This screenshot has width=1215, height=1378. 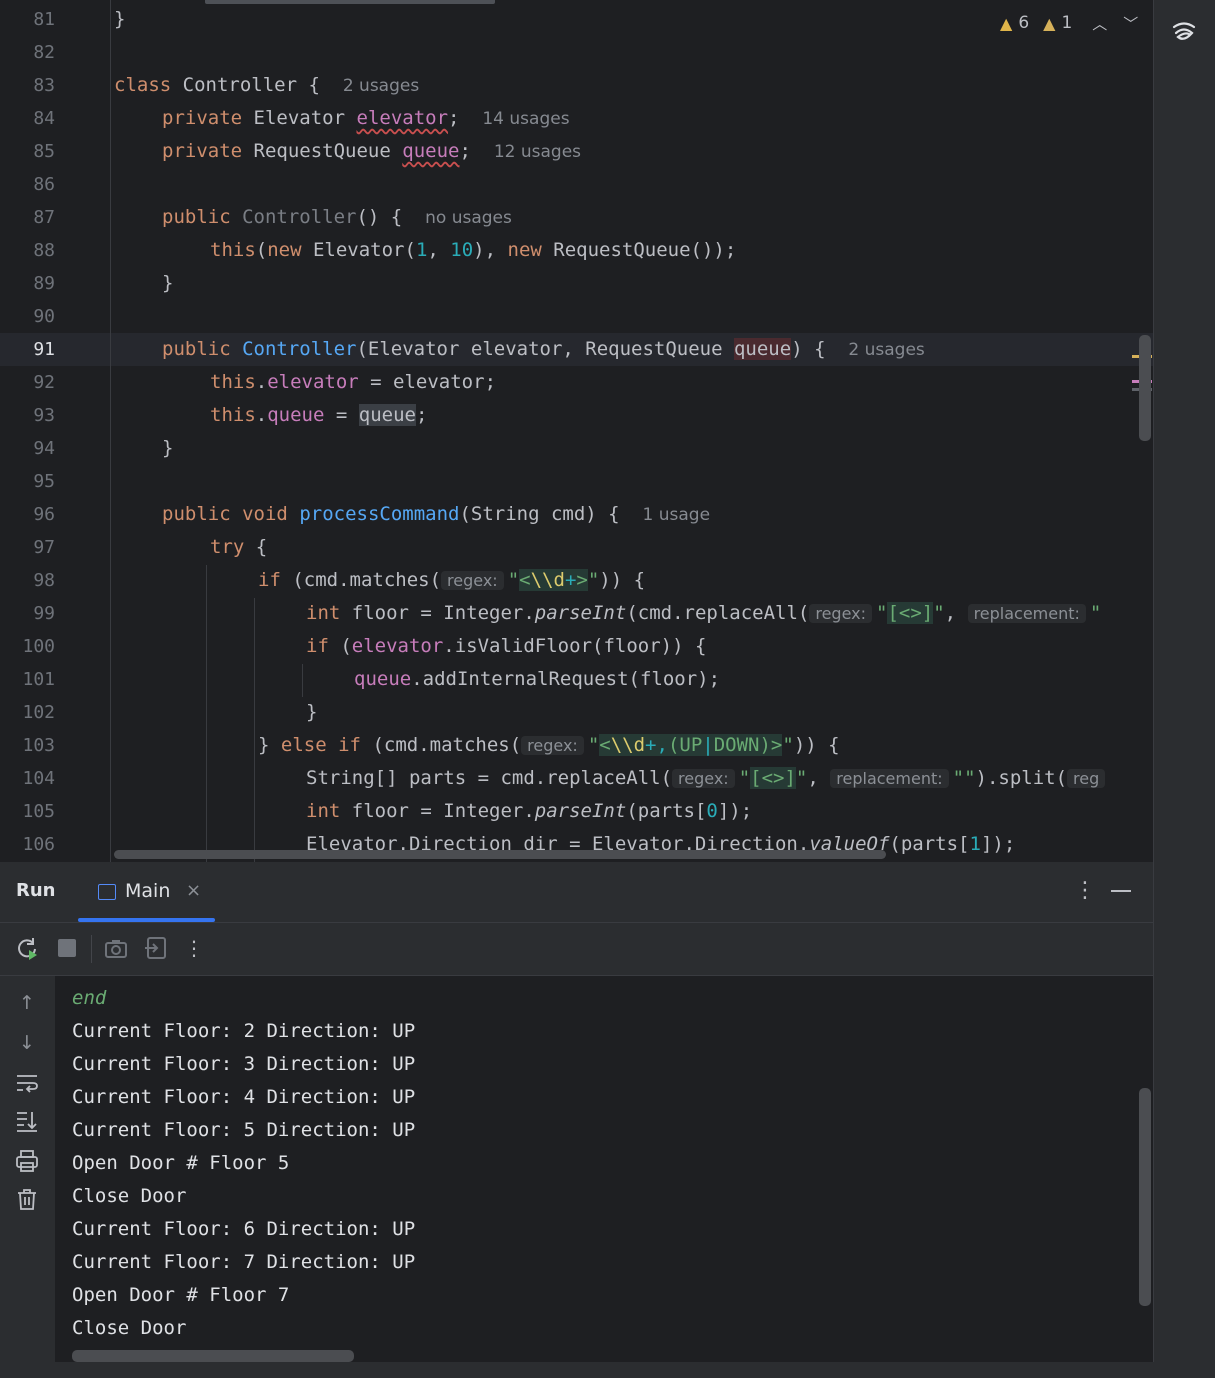 What do you see at coordinates (89, 998) in the screenshot?
I see `console-input-line: end` at bounding box center [89, 998].